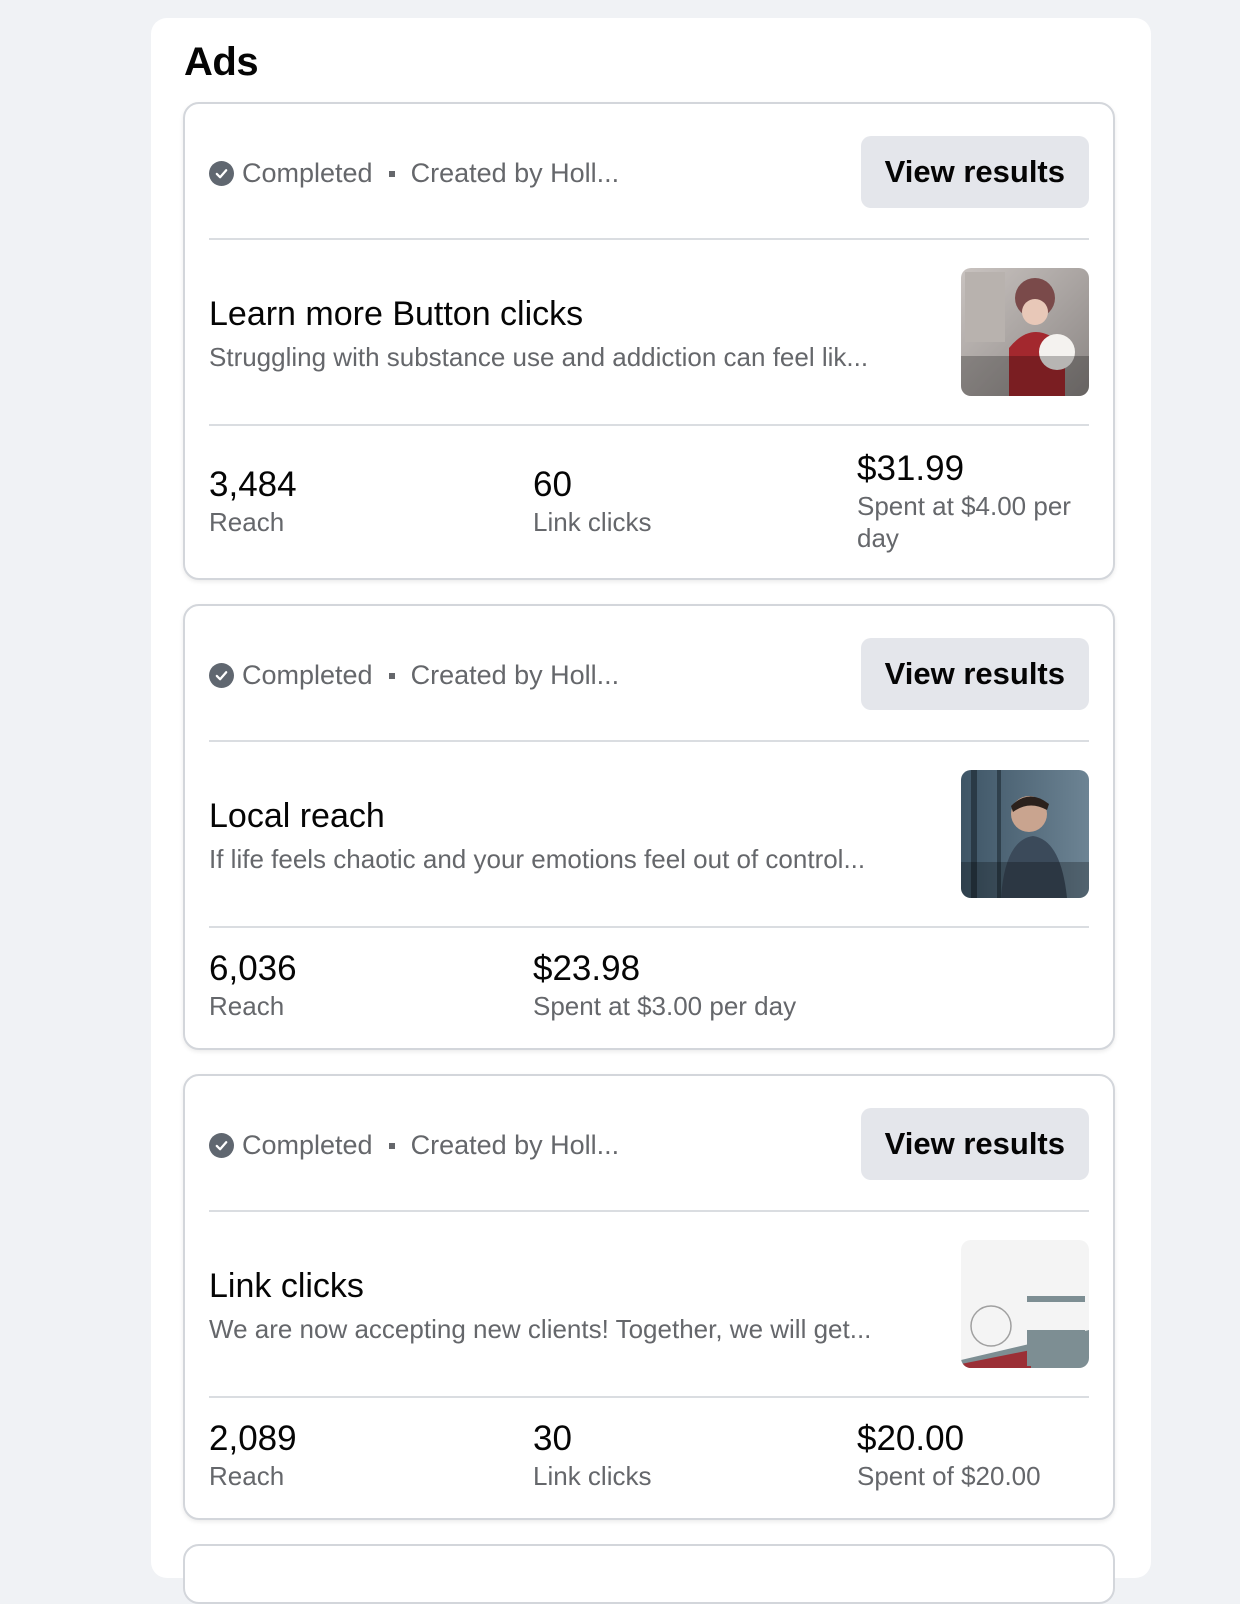 Image resolution: width=1240 pixels, height=1604 pixels. What do you see at coordinates (253, 968) in the screenshot?
I see `metric-value: 6,036` at bounding box center [253, 968].